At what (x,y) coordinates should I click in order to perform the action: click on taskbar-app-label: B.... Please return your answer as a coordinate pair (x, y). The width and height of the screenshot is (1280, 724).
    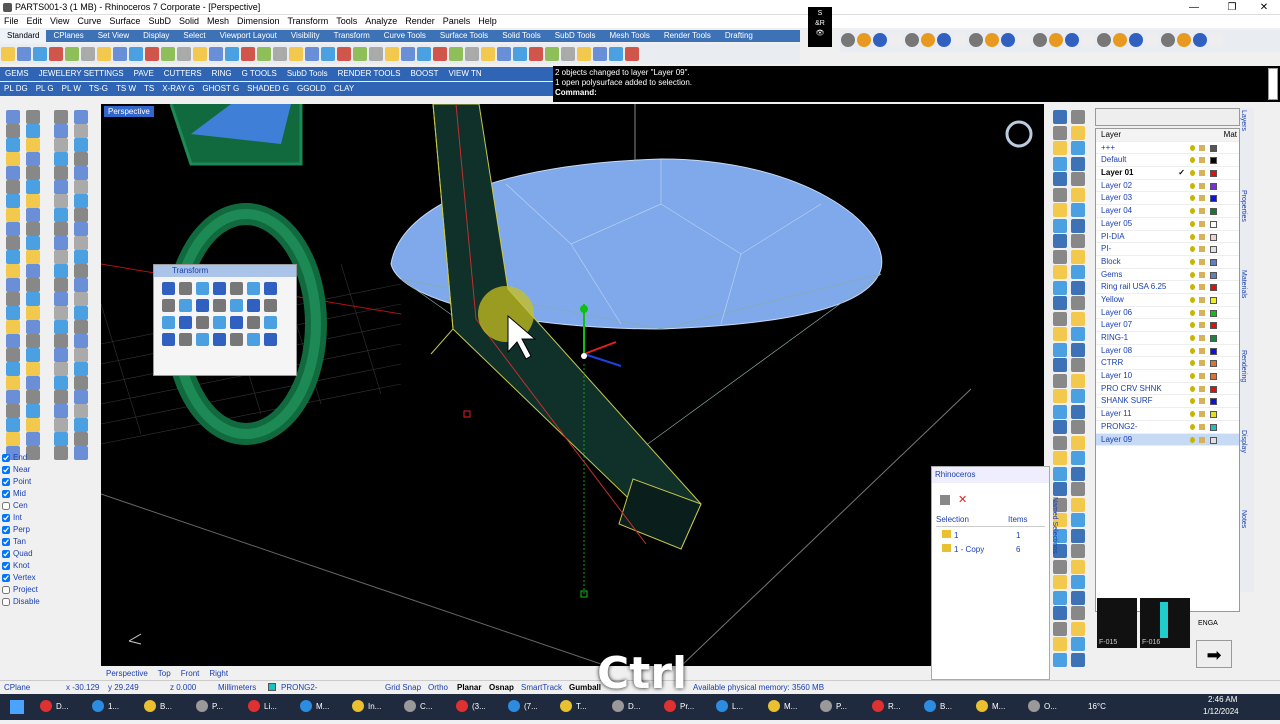
    Looking at the image, I should click on (946, 707).